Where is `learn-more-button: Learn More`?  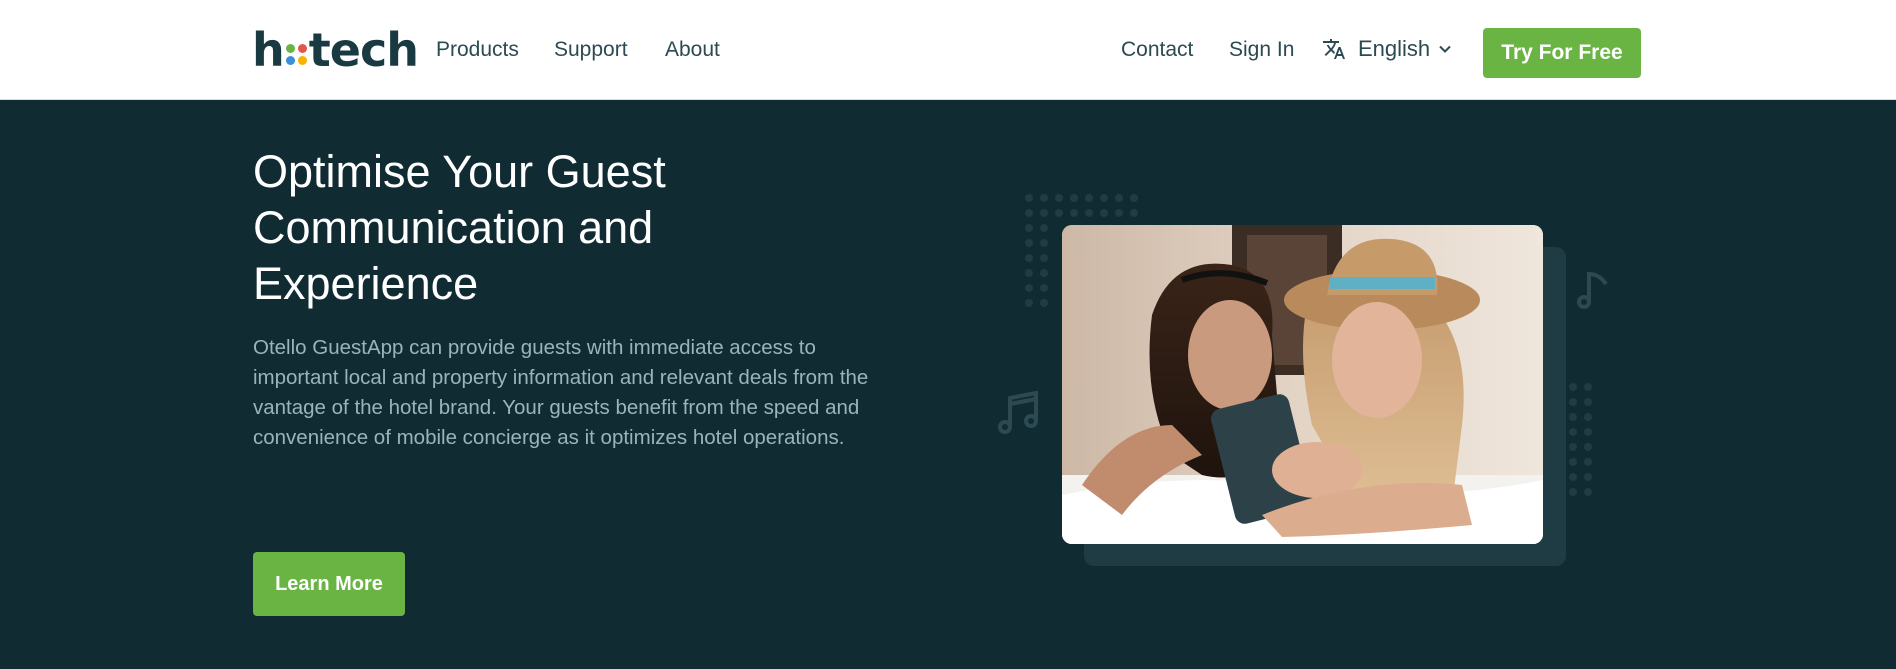
learn-more-button: Learn More is located at coordinates (329, 584).